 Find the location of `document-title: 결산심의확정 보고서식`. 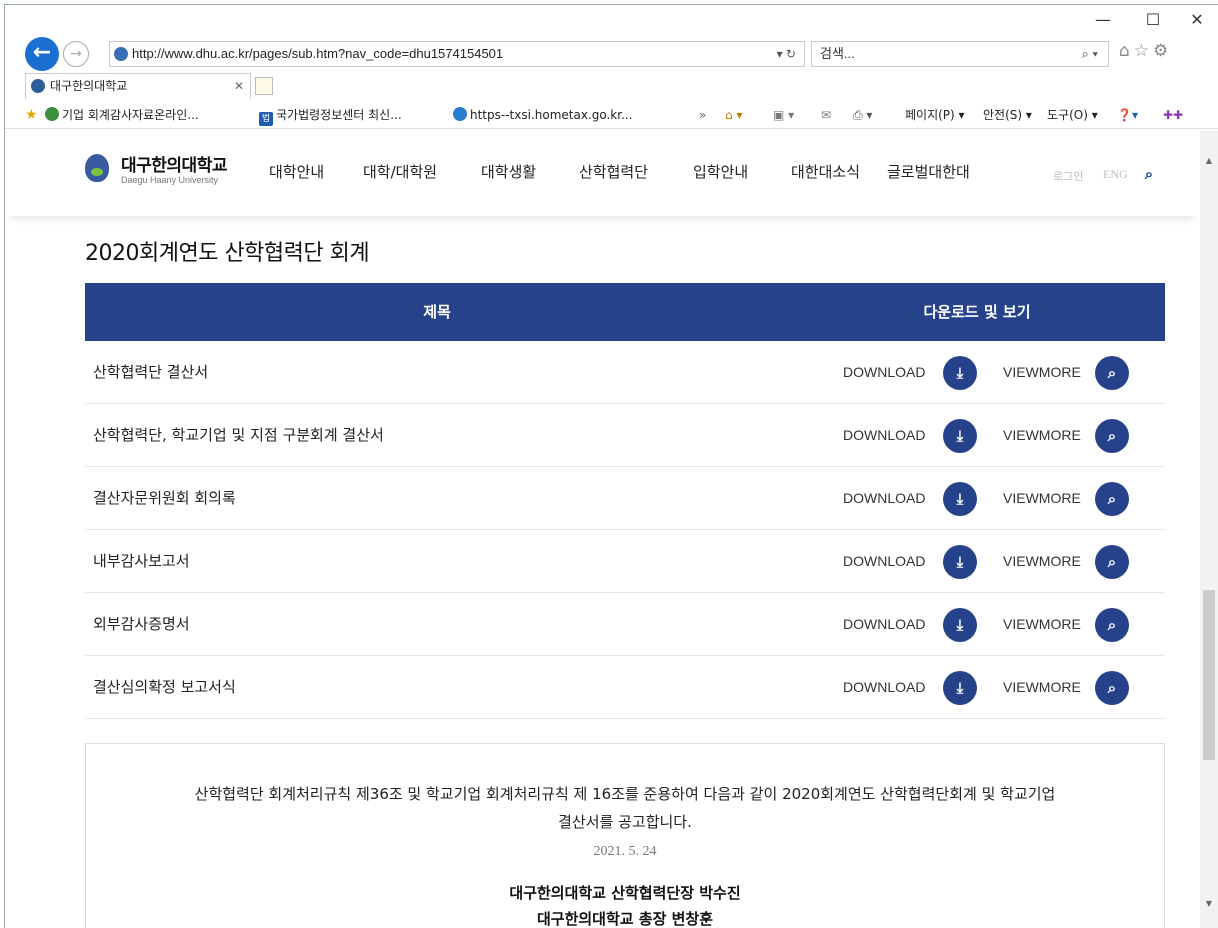

document-title: 결산심의확정 보고서식 is located at coordinates (164, 687).